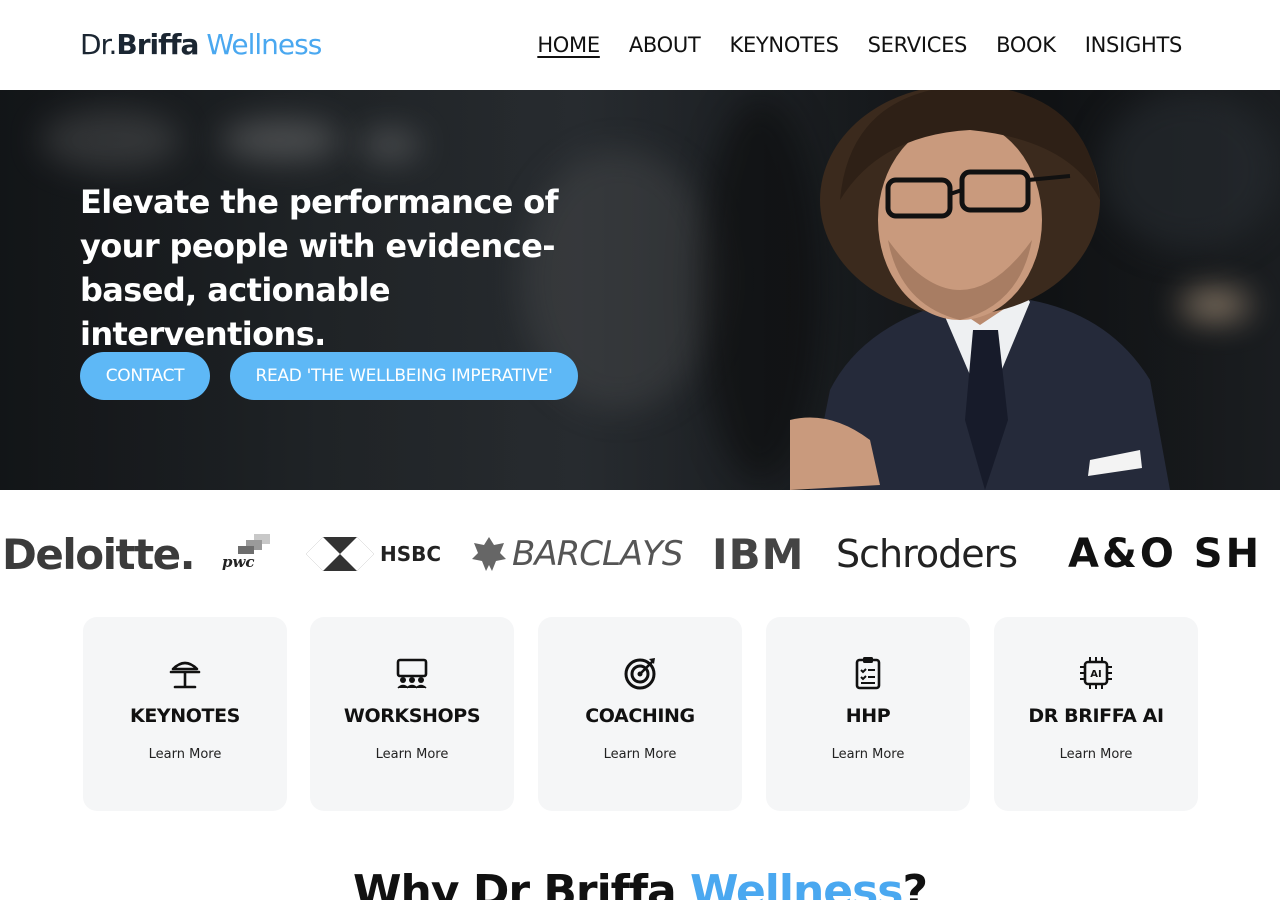 The height and width of the screenshot is (900, 1280). What do you see at coordinates (796, 883) in the screenshot?
I see `why-accent: Wellness` at bounding box center [796, 883].